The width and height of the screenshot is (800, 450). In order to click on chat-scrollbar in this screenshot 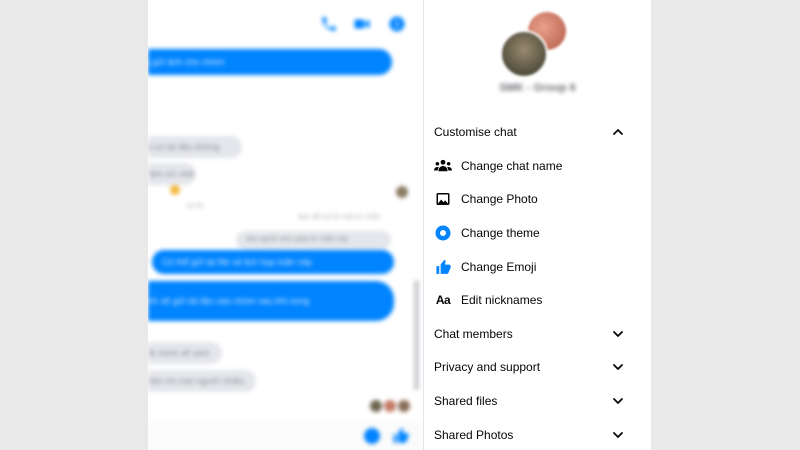, I will do `click(416, 335)`.